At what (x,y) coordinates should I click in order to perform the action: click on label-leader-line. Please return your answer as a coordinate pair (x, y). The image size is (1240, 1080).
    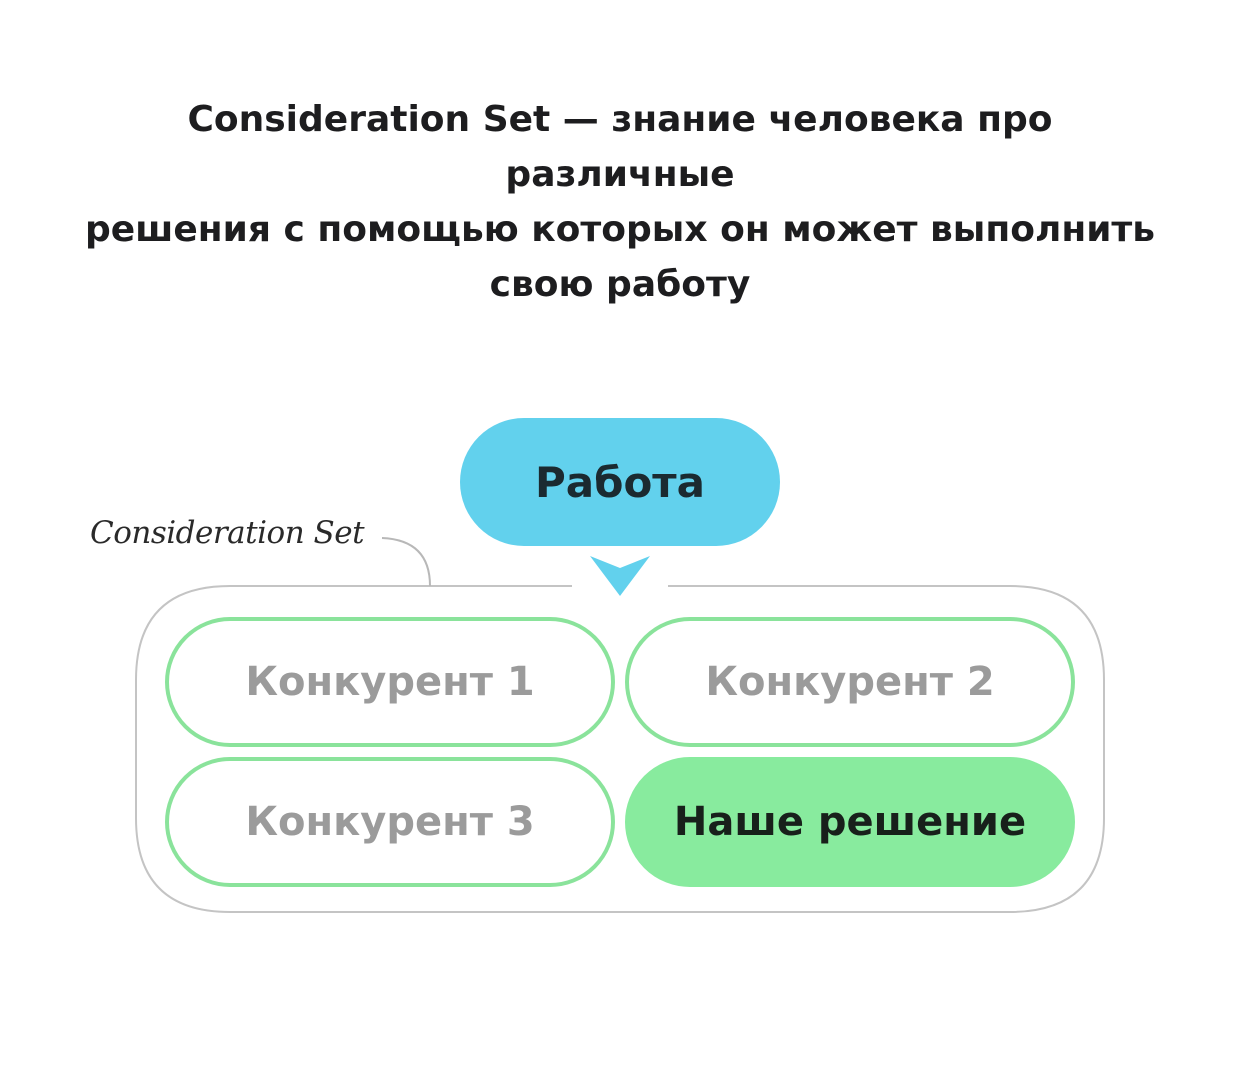
    Looking at the image, I should click on (406, 562).